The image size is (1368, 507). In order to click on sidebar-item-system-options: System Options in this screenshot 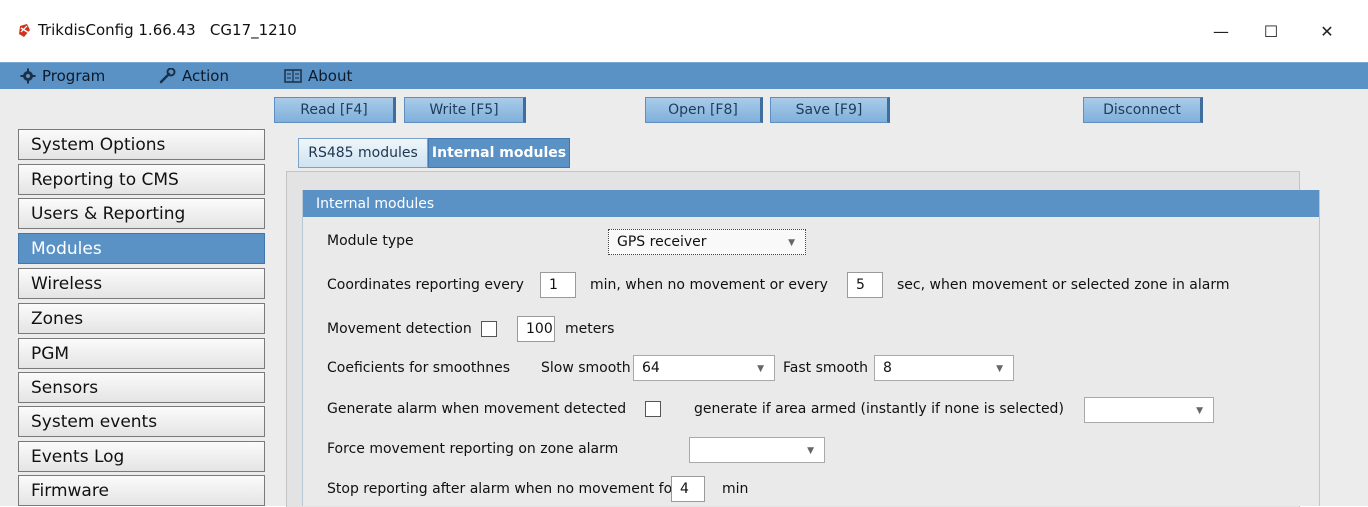, I will do `click(141, 144)`.